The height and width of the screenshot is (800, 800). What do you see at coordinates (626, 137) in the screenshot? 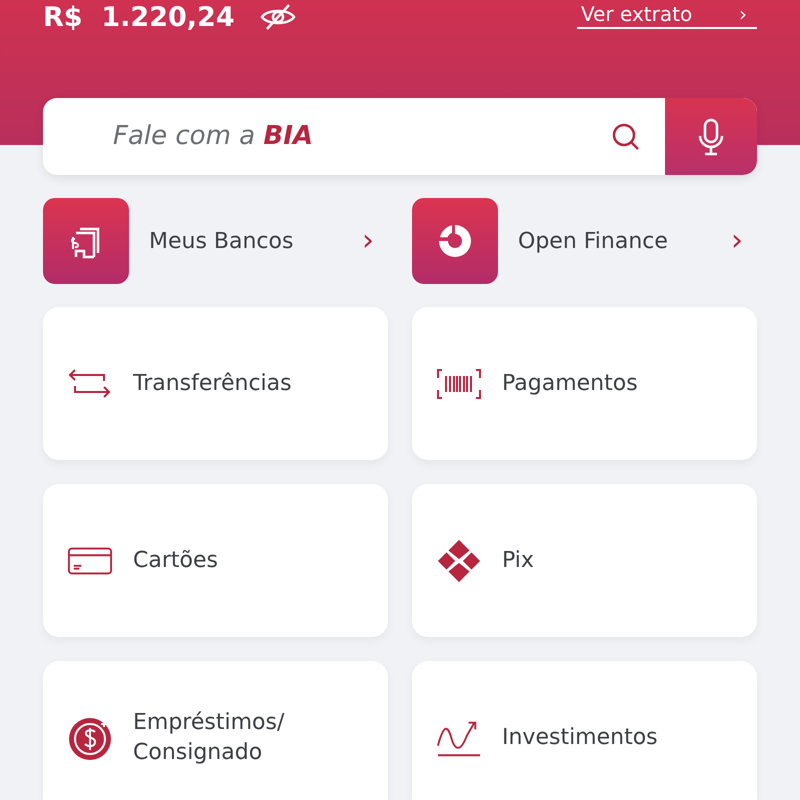
I see `search-icon` at bounding box center [626, 137].